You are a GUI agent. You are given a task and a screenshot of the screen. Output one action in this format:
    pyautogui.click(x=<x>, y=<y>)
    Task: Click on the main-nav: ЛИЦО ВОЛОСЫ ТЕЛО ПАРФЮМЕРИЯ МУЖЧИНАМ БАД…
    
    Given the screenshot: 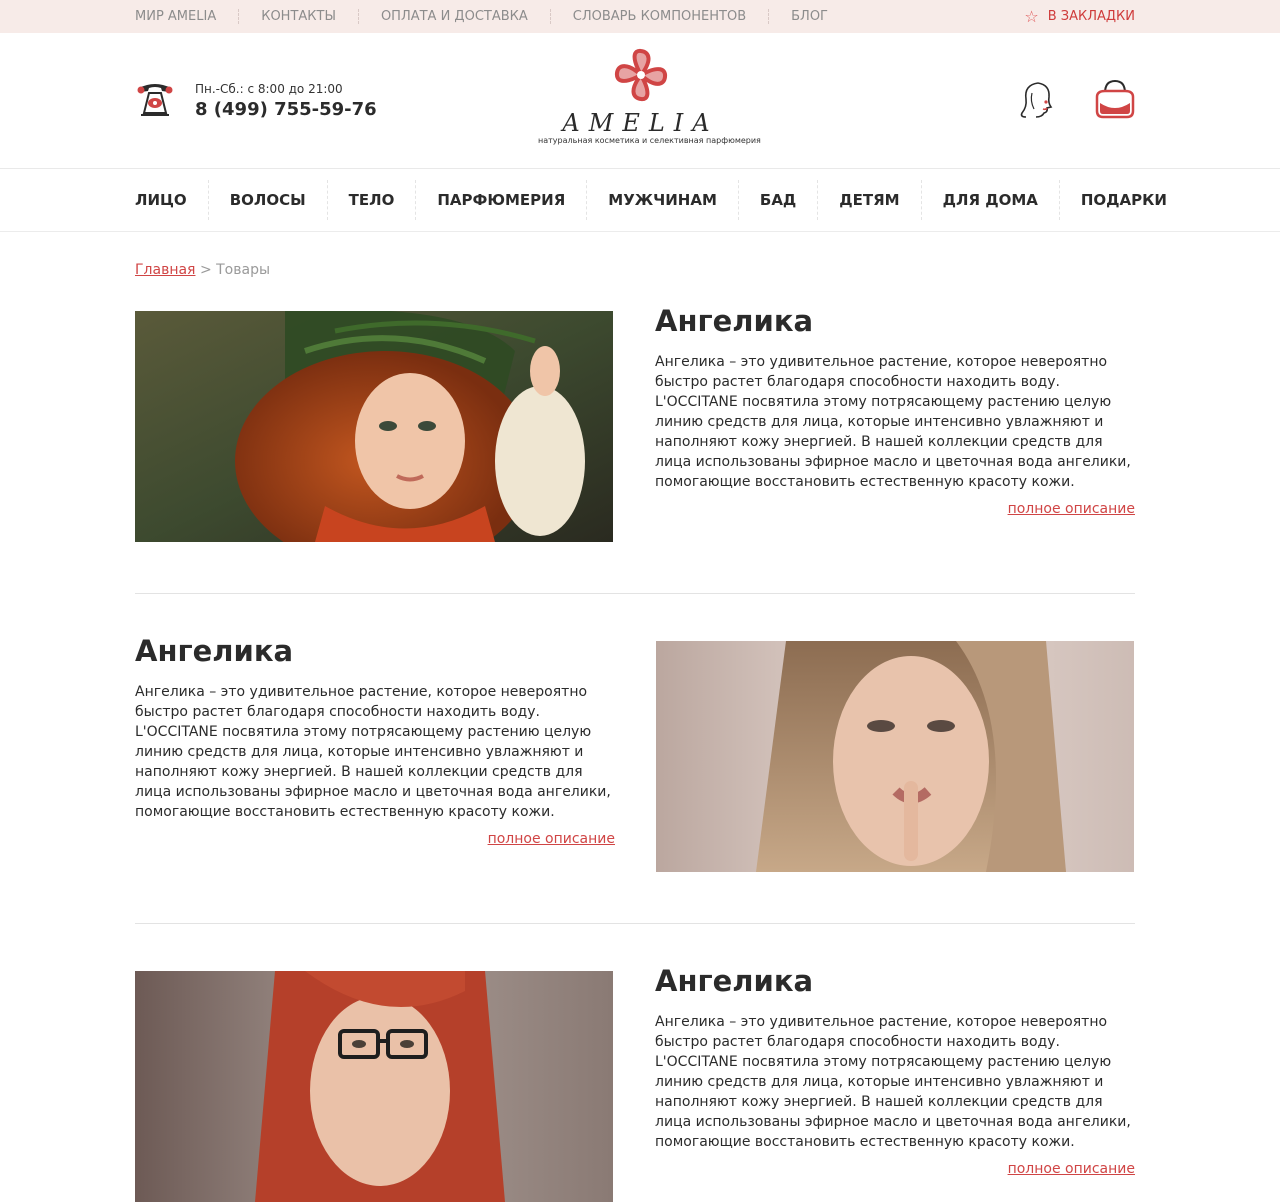 What is the action you would take?
    pyautogui.click(x=640, y=200)
    